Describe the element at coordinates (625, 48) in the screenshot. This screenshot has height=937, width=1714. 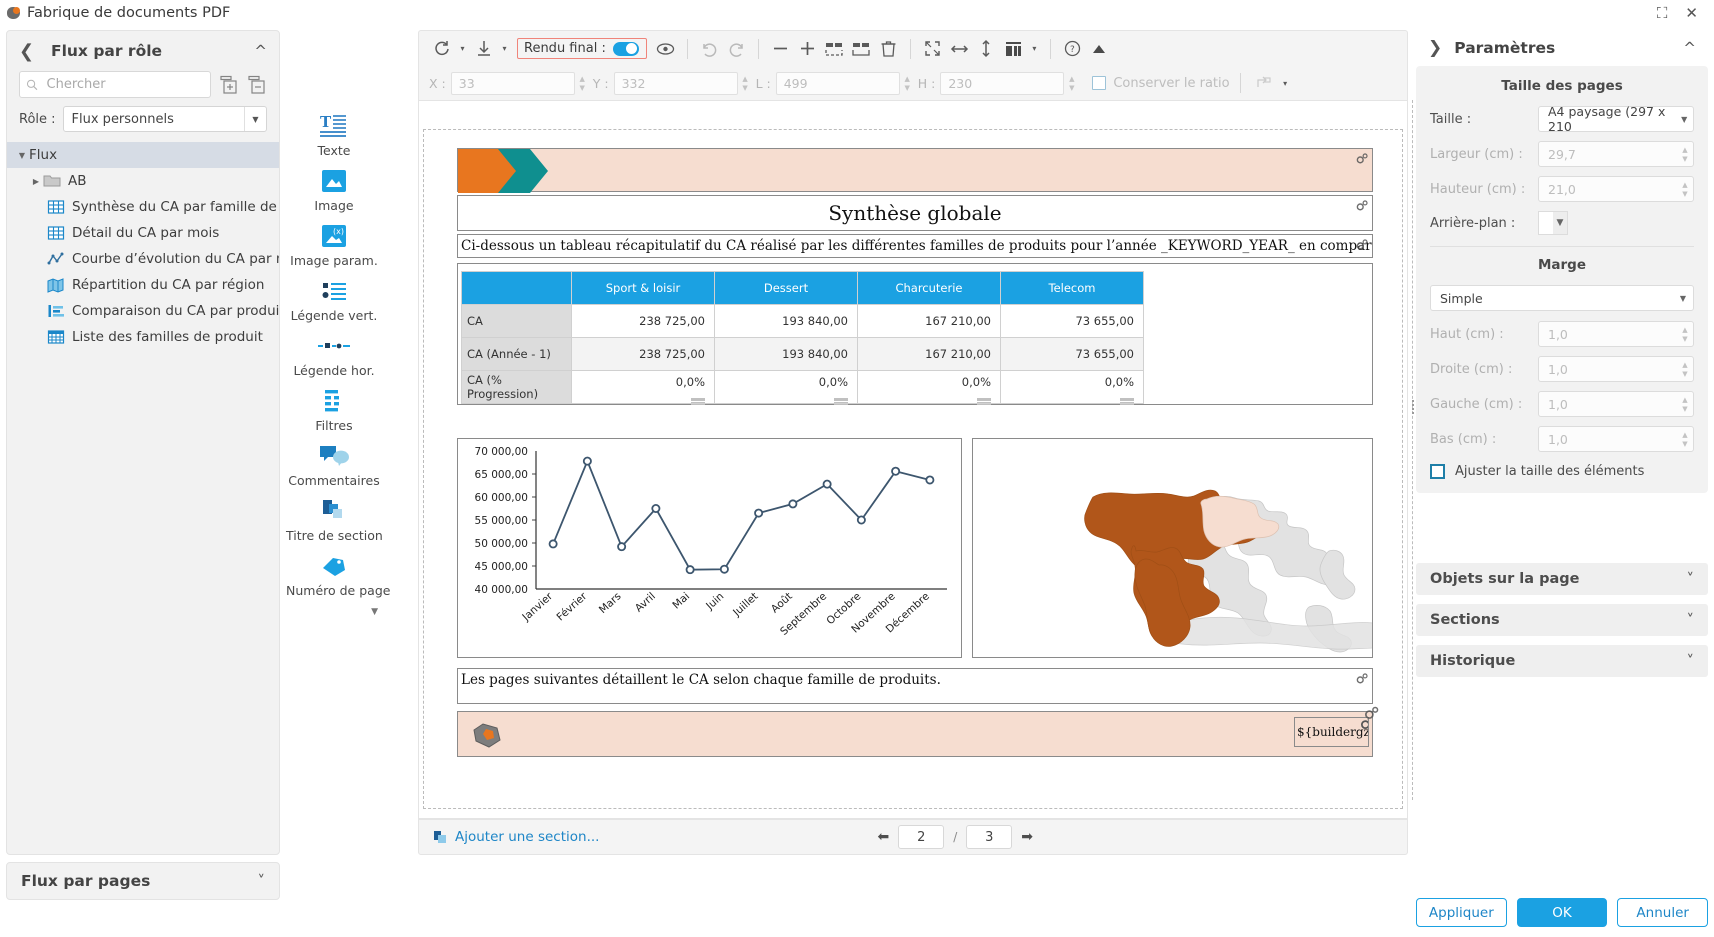
I see `render-final-toggle` at that location.